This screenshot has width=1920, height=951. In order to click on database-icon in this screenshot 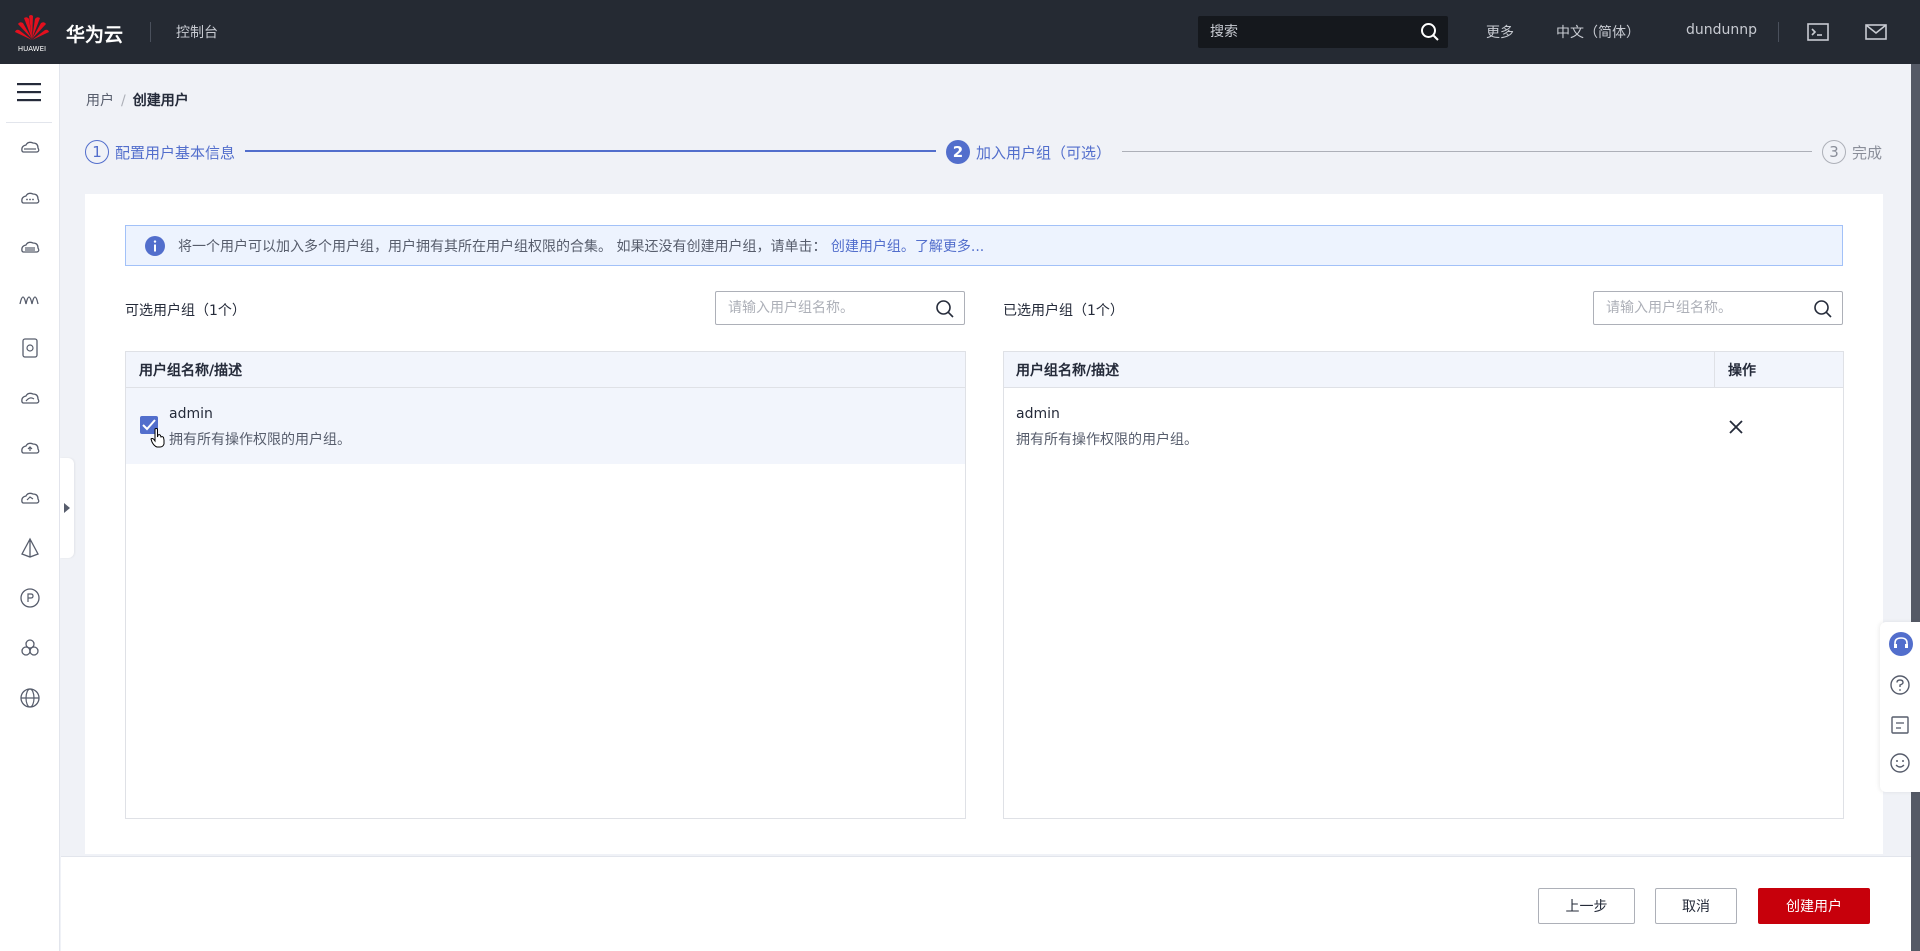, I will do `click(30, 348)`.